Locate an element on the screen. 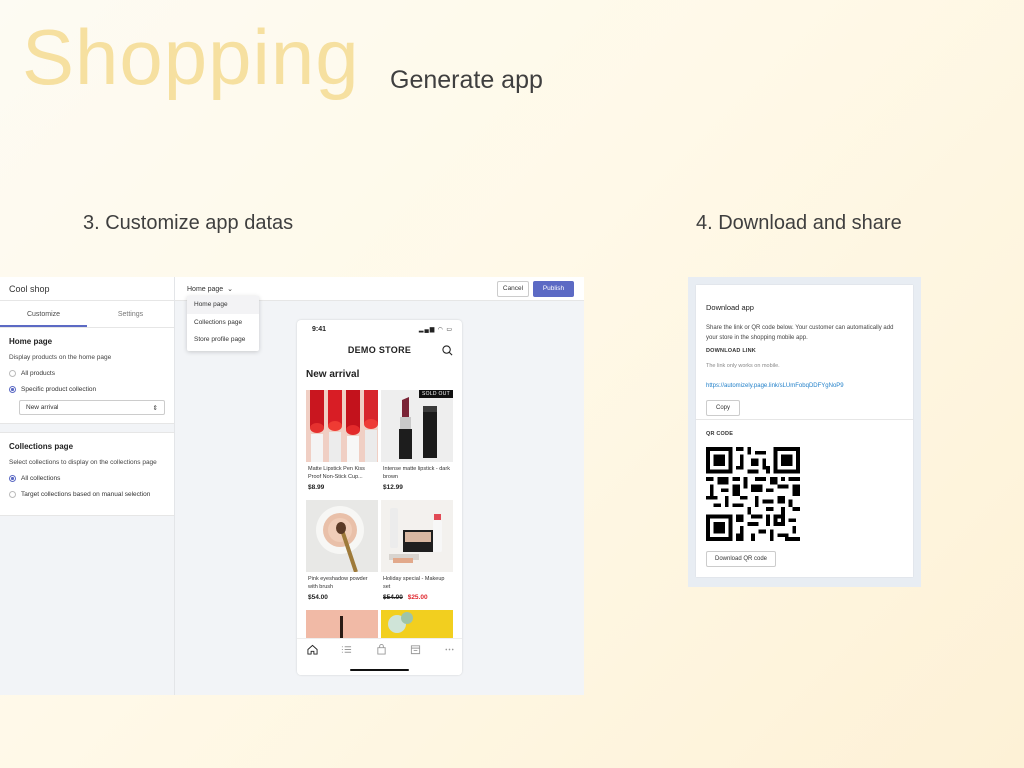  download-link-label: DOWNLOAD LINK is located at coordinates (731, 351).